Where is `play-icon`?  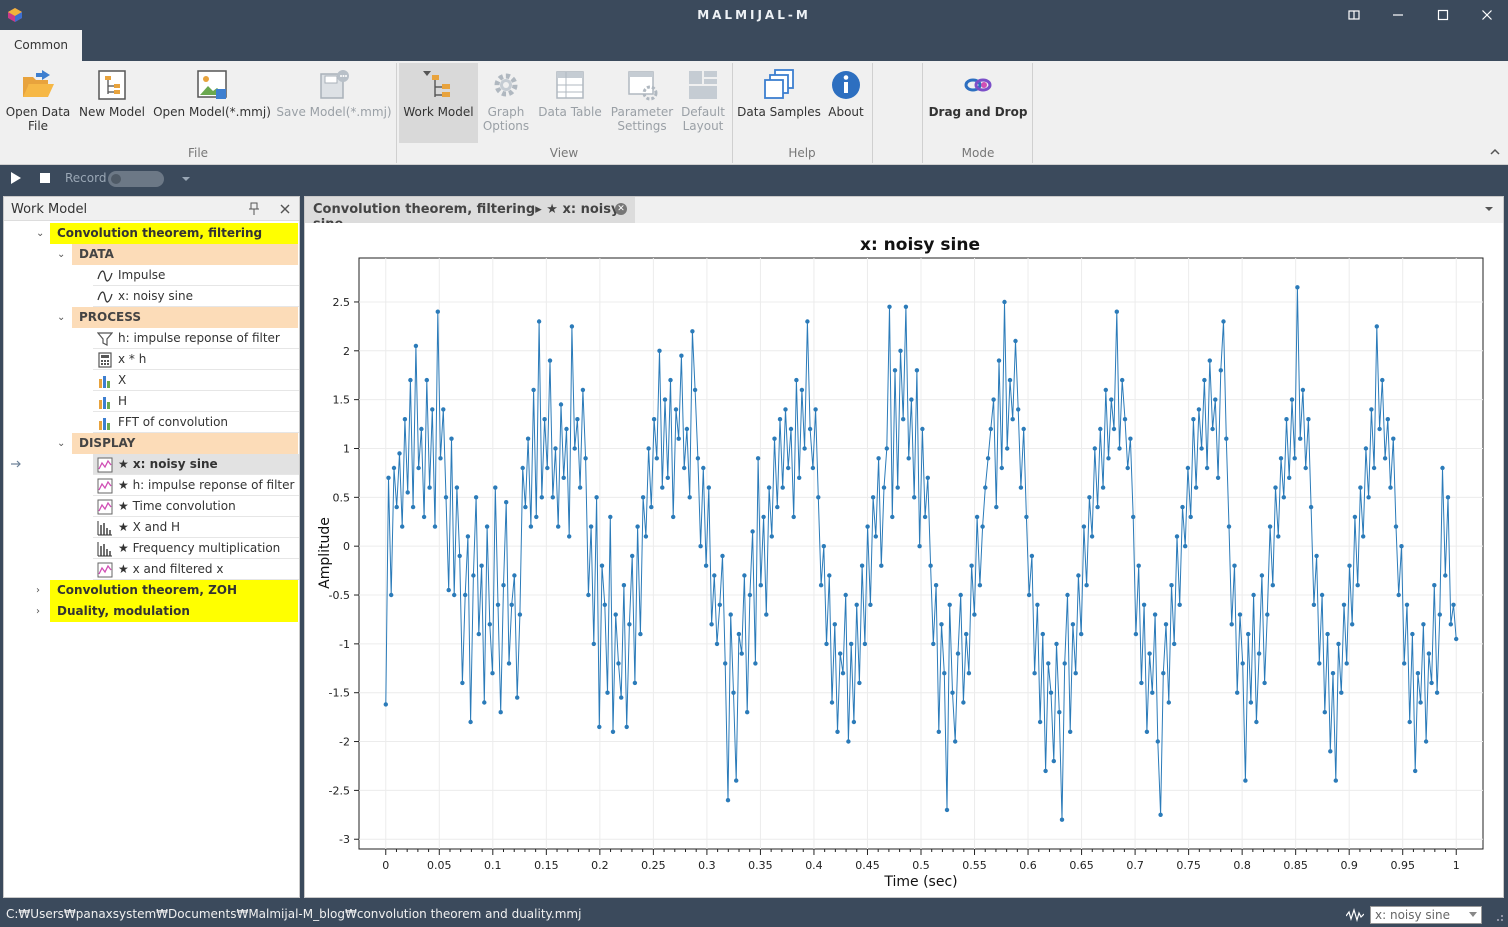 play-icon is located at coordinates (16, 178).